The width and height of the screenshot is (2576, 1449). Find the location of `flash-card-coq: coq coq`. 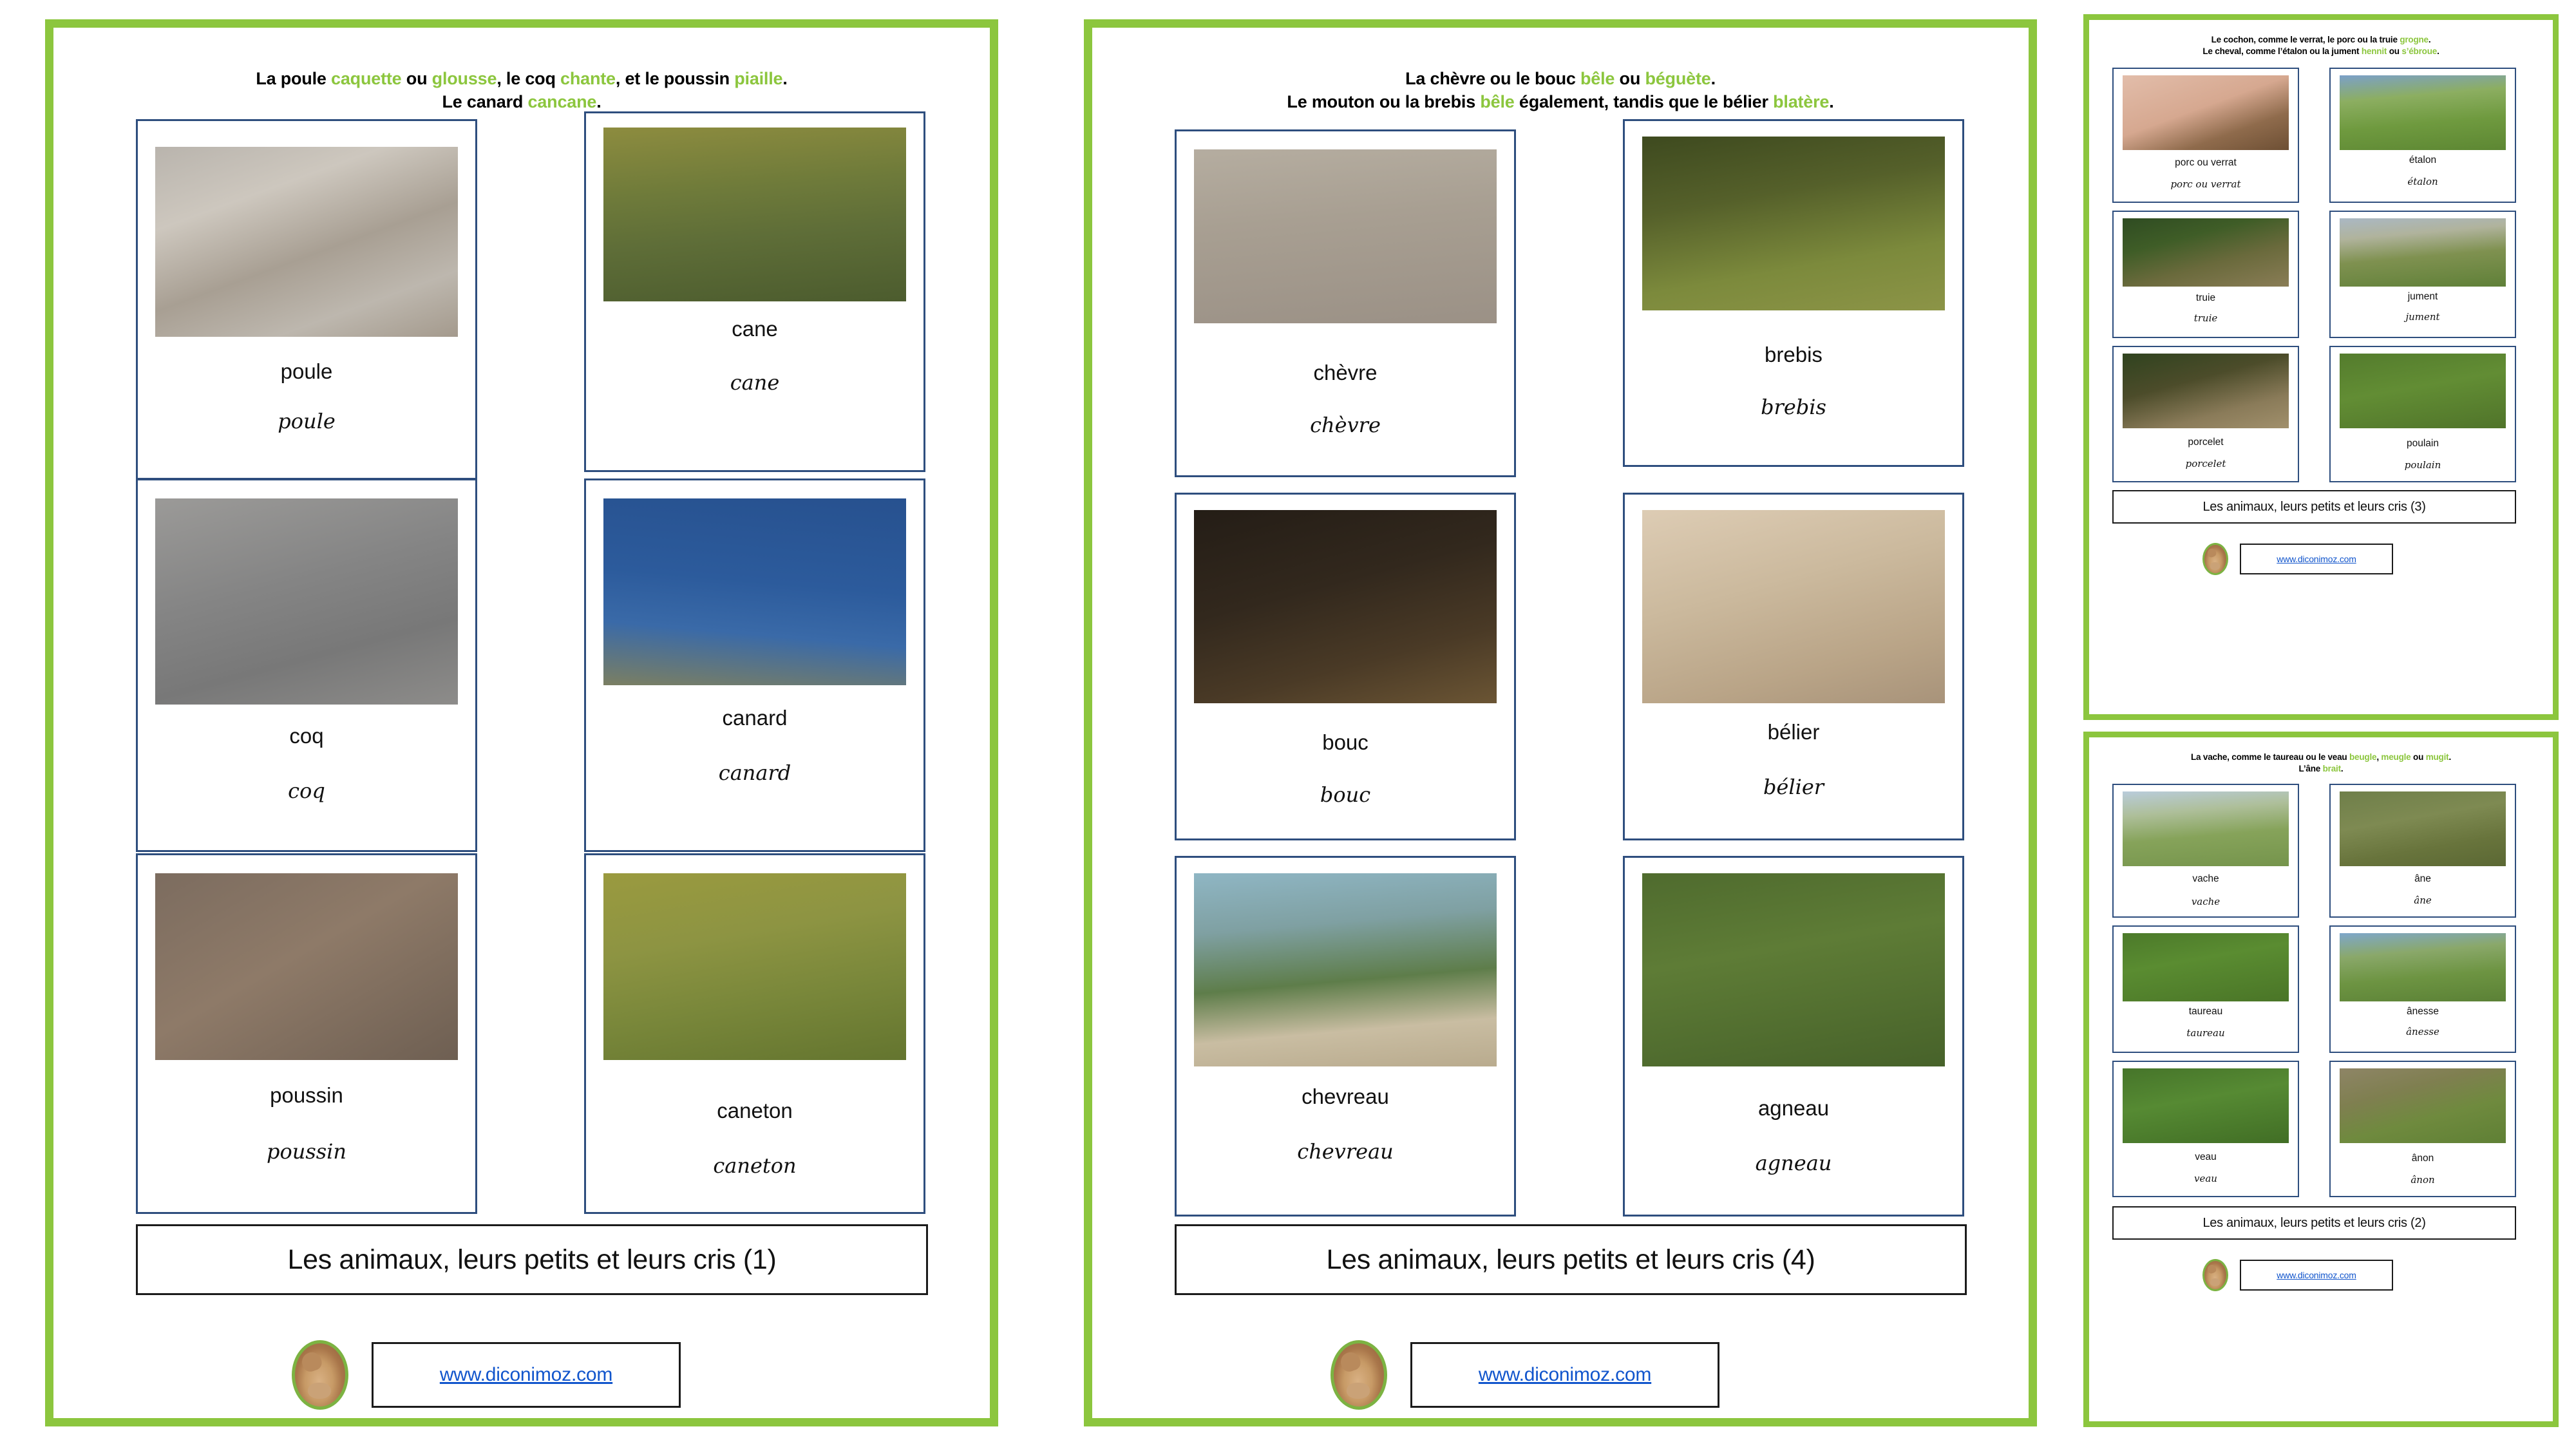

flash-card-coq: coq coq is located at coordinates (306, 665).